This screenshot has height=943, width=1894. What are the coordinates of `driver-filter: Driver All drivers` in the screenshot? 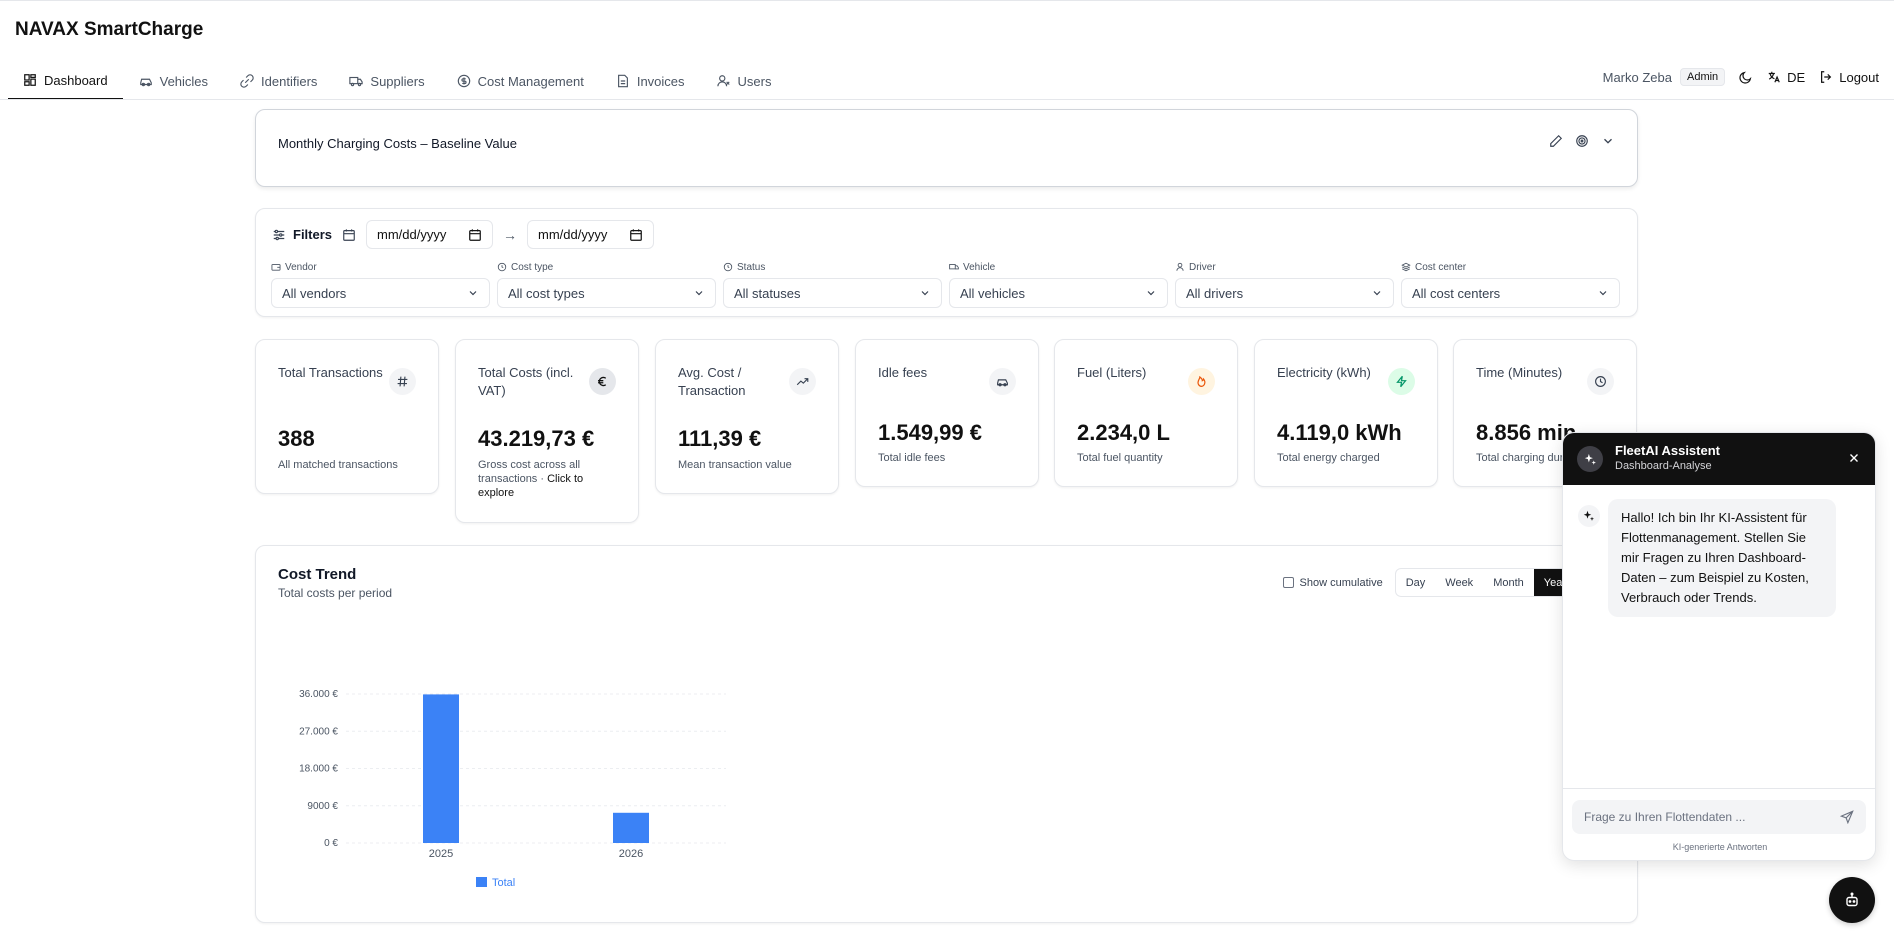 It's located at (1284, 284).